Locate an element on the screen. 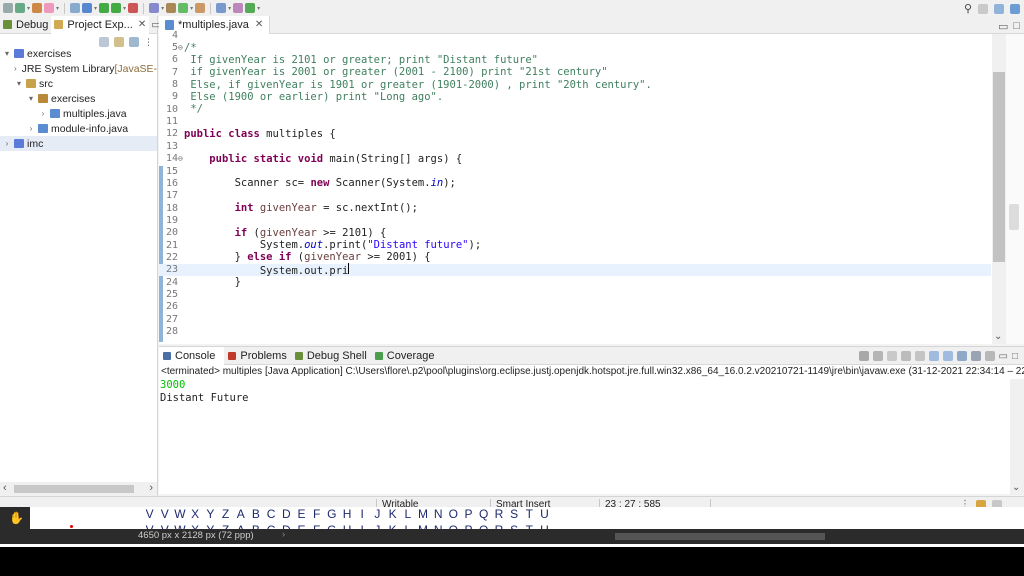 This screenshot has width=1024, height=576. tab-debug: Debug is located at coordinates (25, 25).